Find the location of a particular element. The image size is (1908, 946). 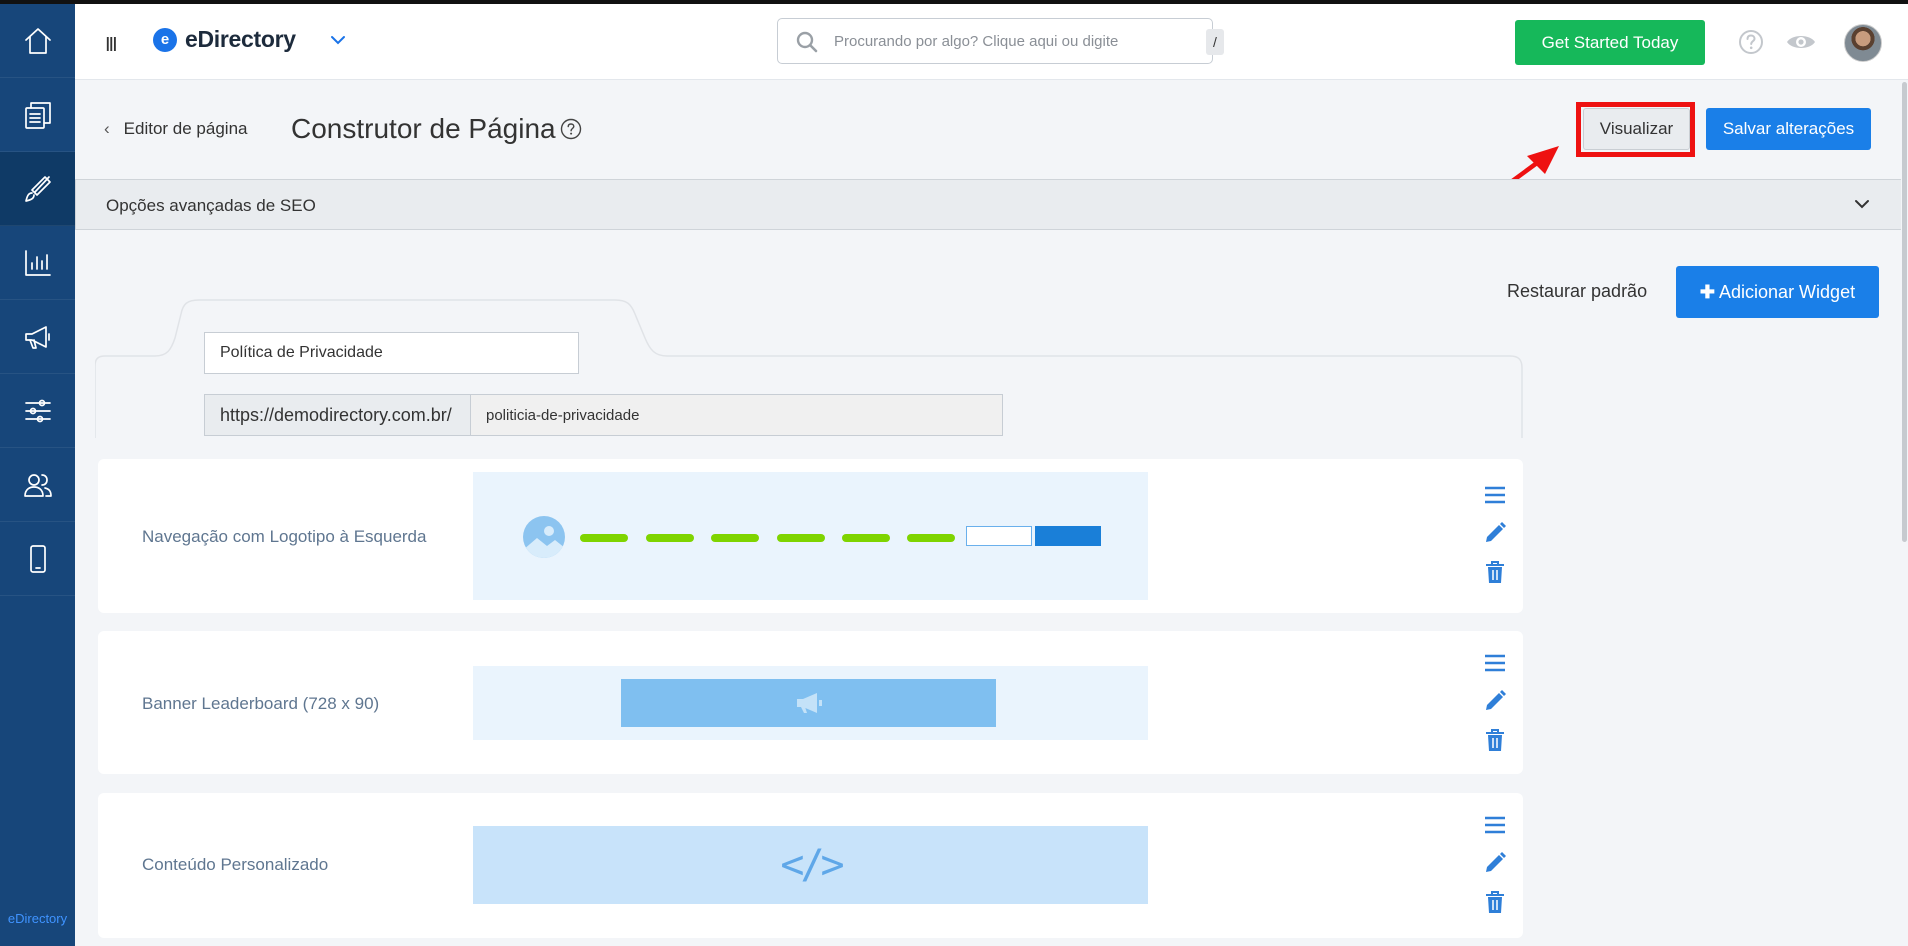

sidebar-item-users is located at coordinates (37, 485).